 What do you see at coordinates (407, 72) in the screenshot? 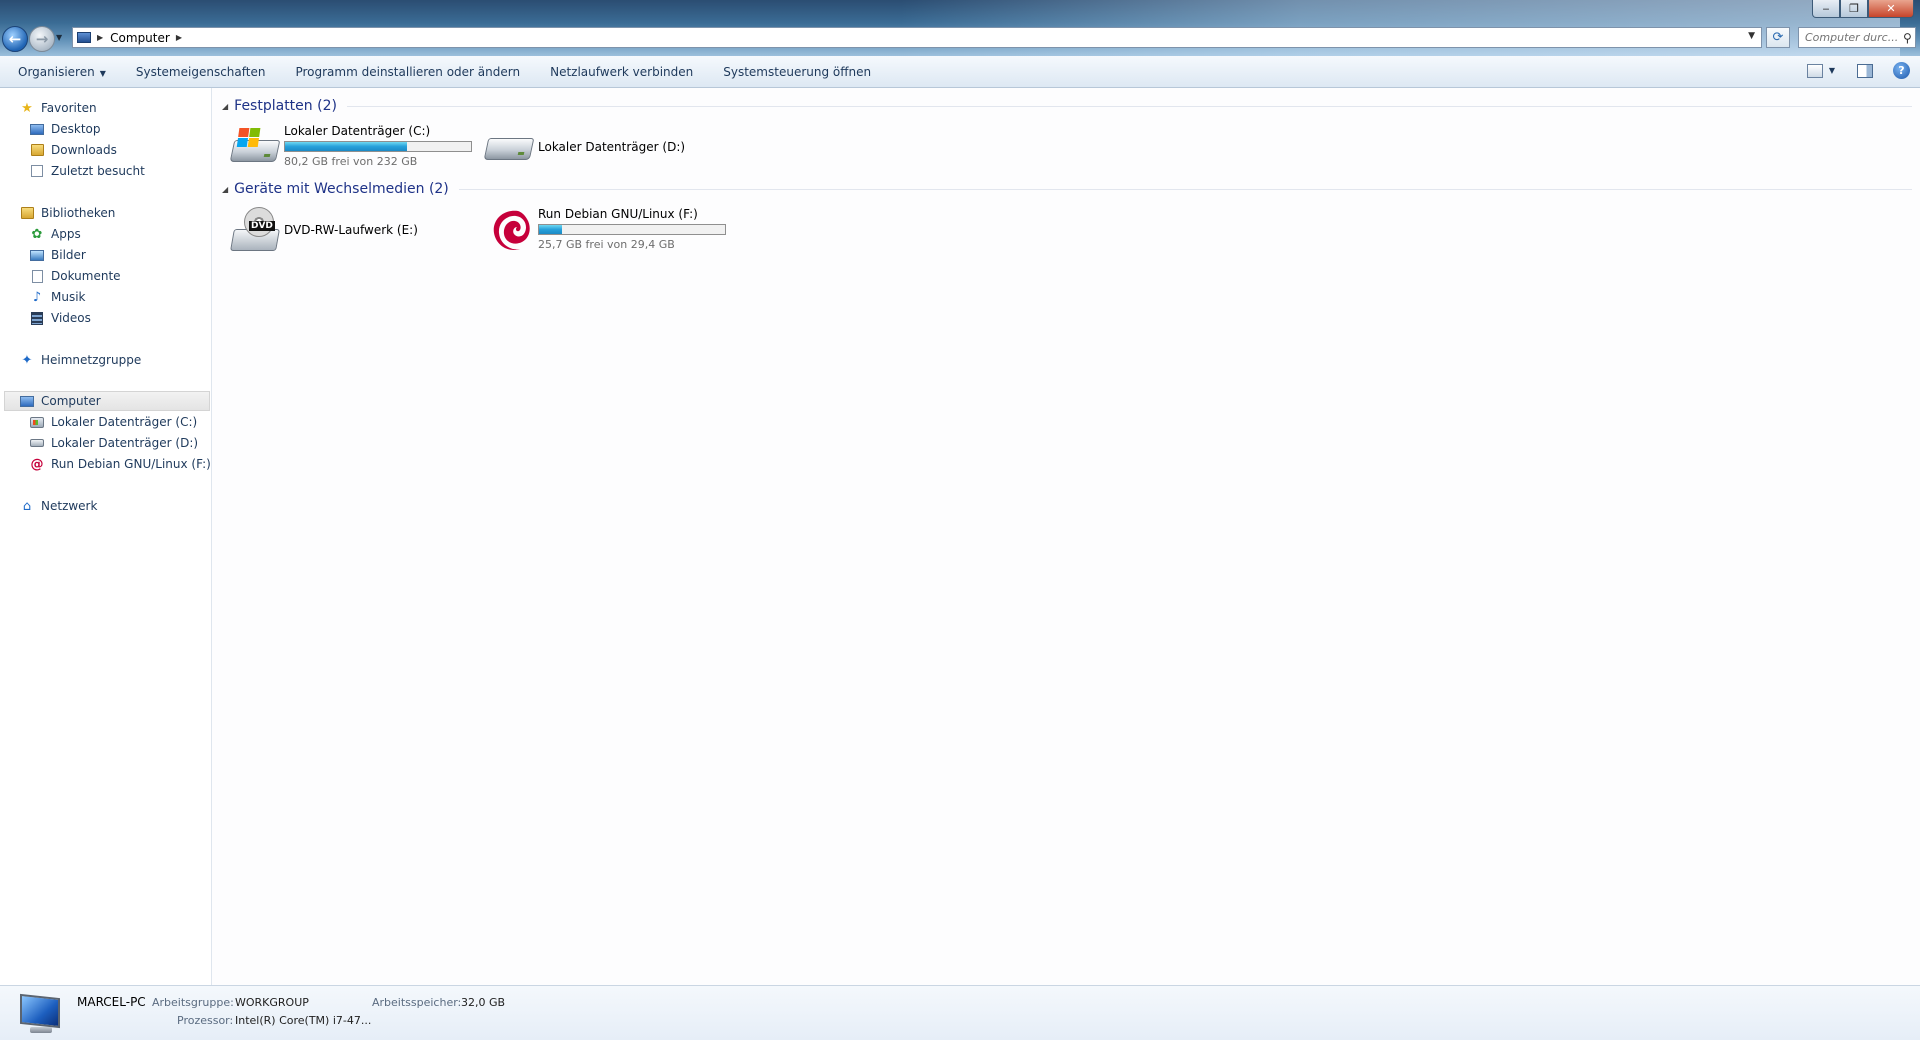
I see `uninstall-program-button: Programm deinstallieren oder ändern` at bounding box center [407, 72].